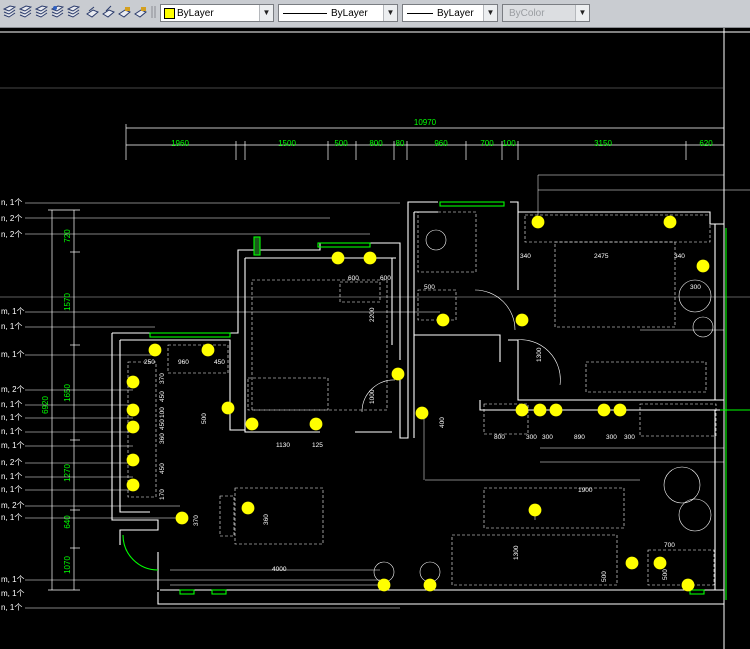 This screenshot has height=649, width=750. I want to click on layer-isolate-icon, so click(57, 12).